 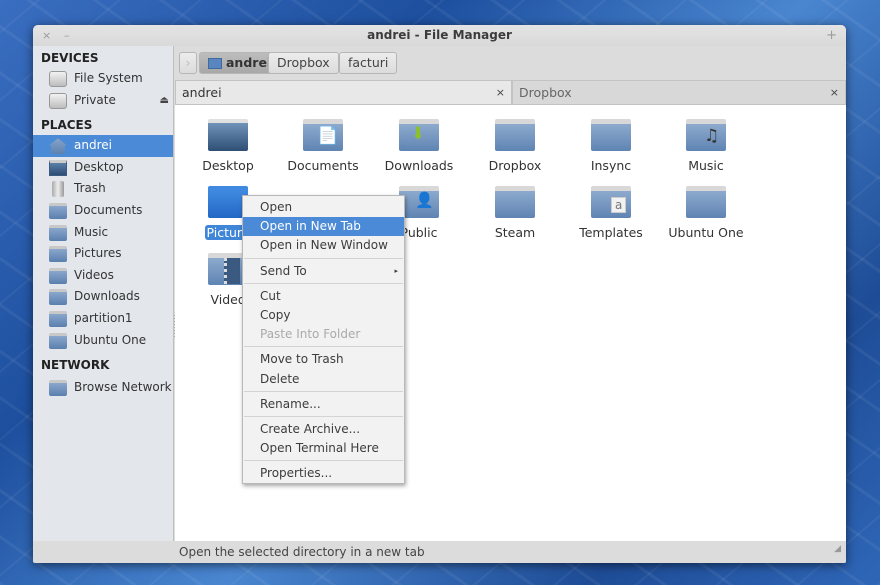 What do you see at coordinates (343, 92) in the screenshot?
I see `tab-andrei: andrei ×` at bounding box center [343, 92].